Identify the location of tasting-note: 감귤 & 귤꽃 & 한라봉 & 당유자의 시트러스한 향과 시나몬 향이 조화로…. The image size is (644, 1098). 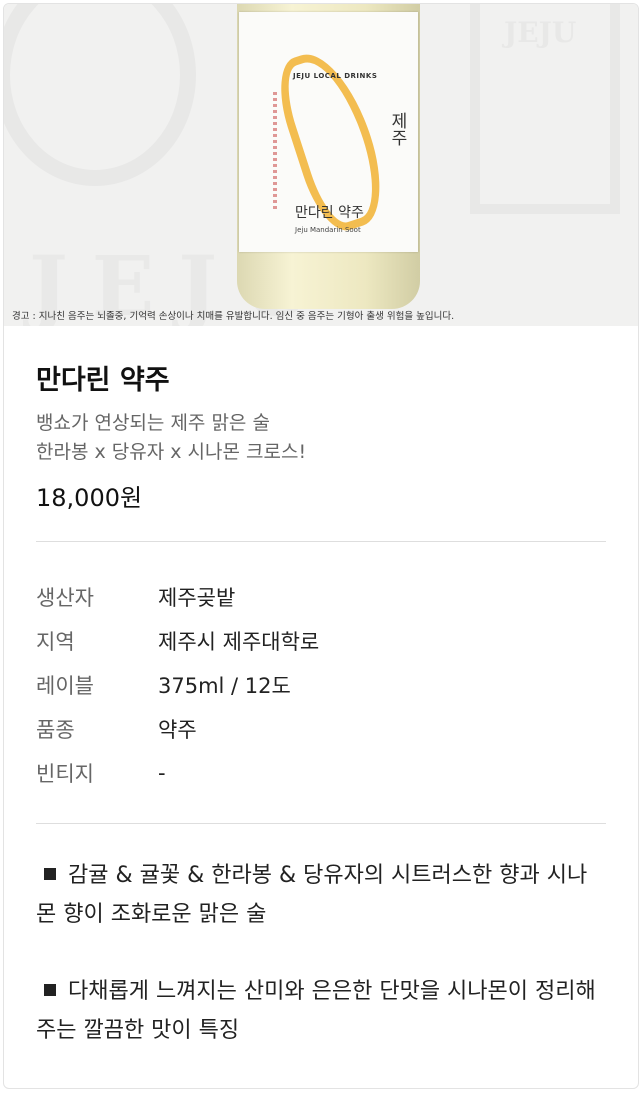
(312, 894).